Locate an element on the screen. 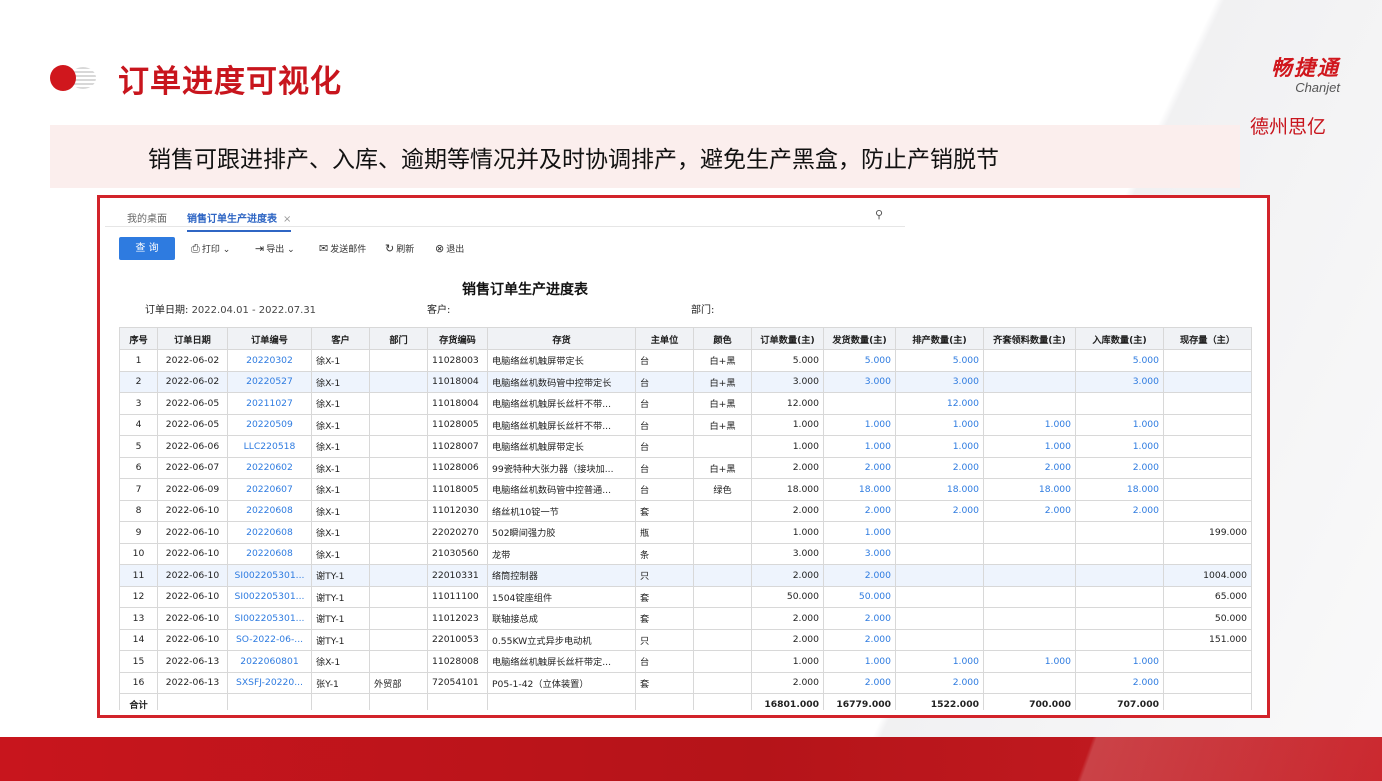 The image size is (1382, 781). column-header: 订单编号 is located at coordinates (269, 338).